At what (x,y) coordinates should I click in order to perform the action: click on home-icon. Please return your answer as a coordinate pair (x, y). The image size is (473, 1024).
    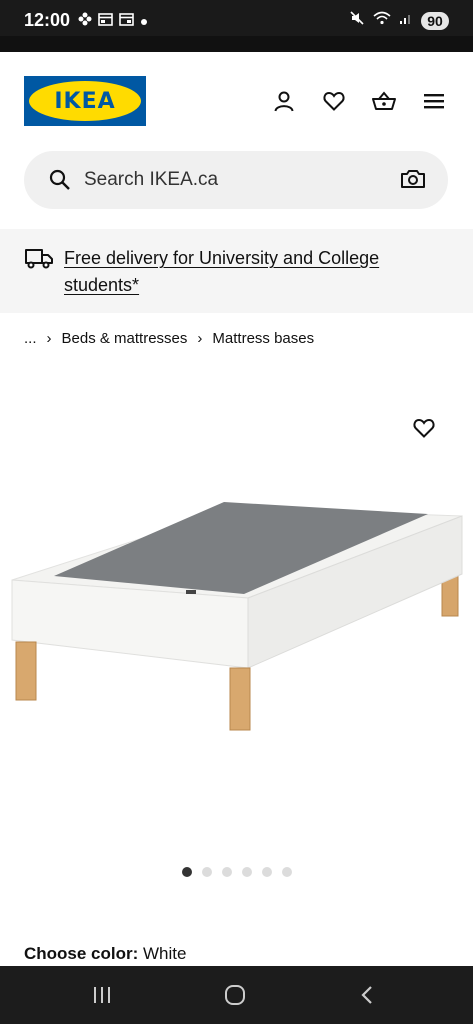
    Looking at the image, I should click on (235, 995).